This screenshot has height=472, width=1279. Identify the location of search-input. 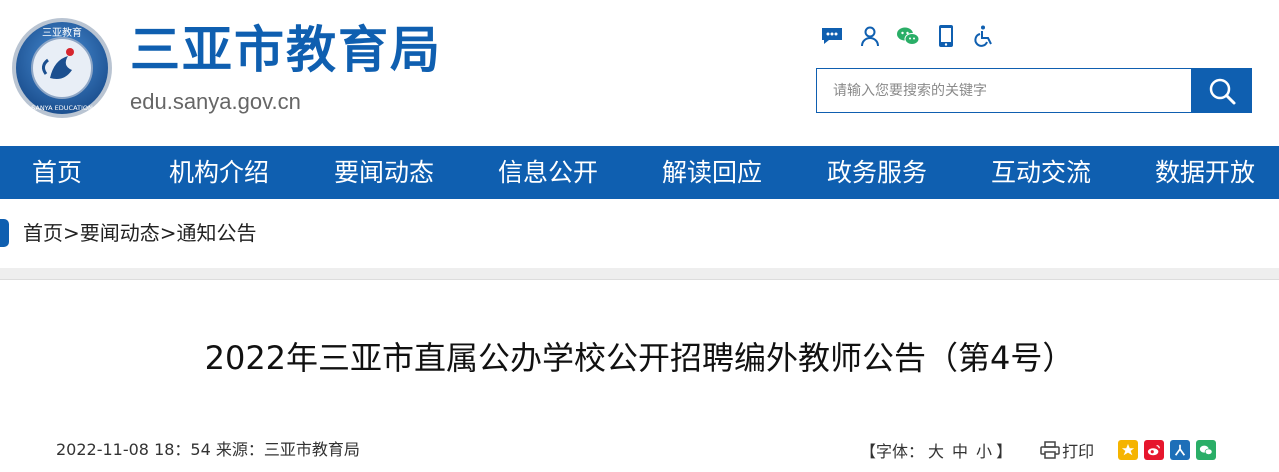
(1004, 90).